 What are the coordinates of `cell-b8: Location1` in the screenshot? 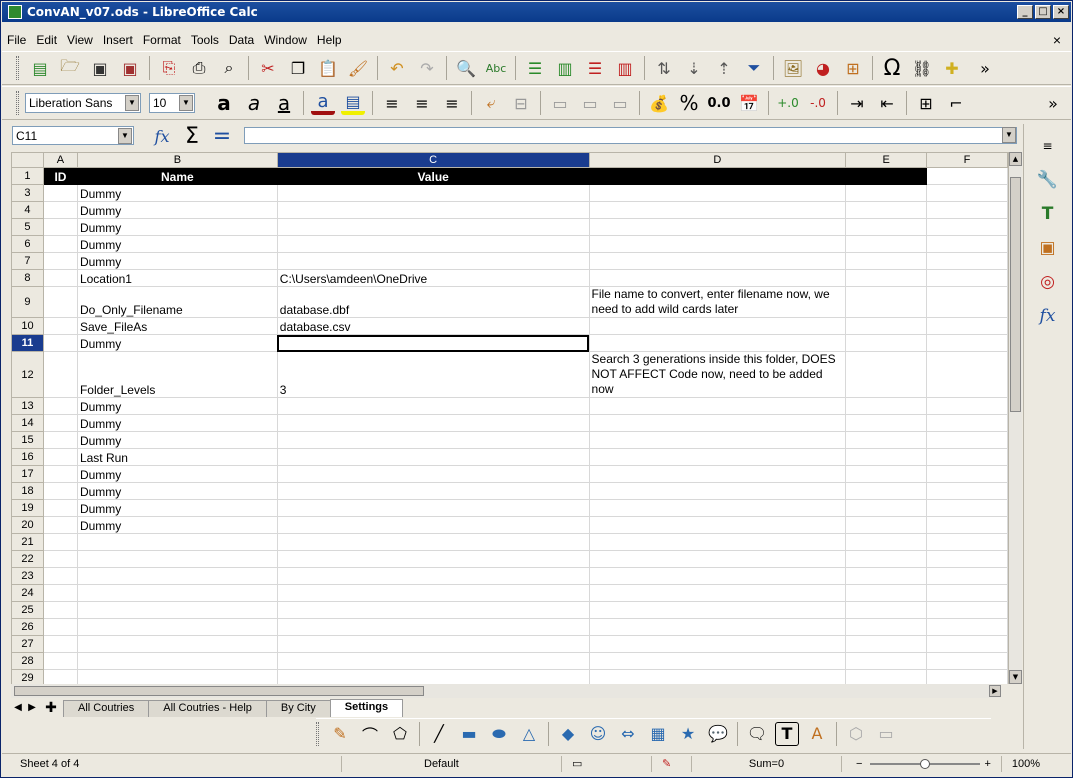 It's located at (177, 278).